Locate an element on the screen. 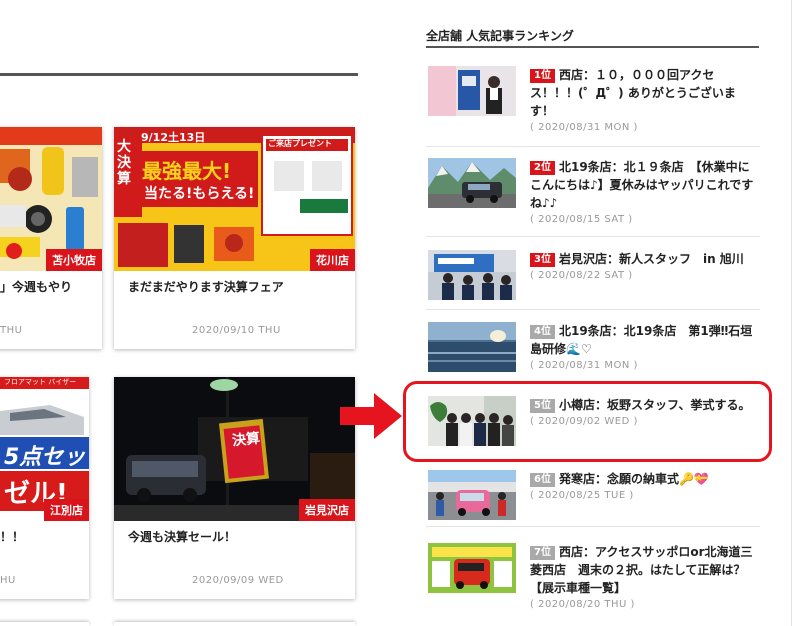  article-thumbnail: 苫小牧店 is located at coordinates (51, 199).